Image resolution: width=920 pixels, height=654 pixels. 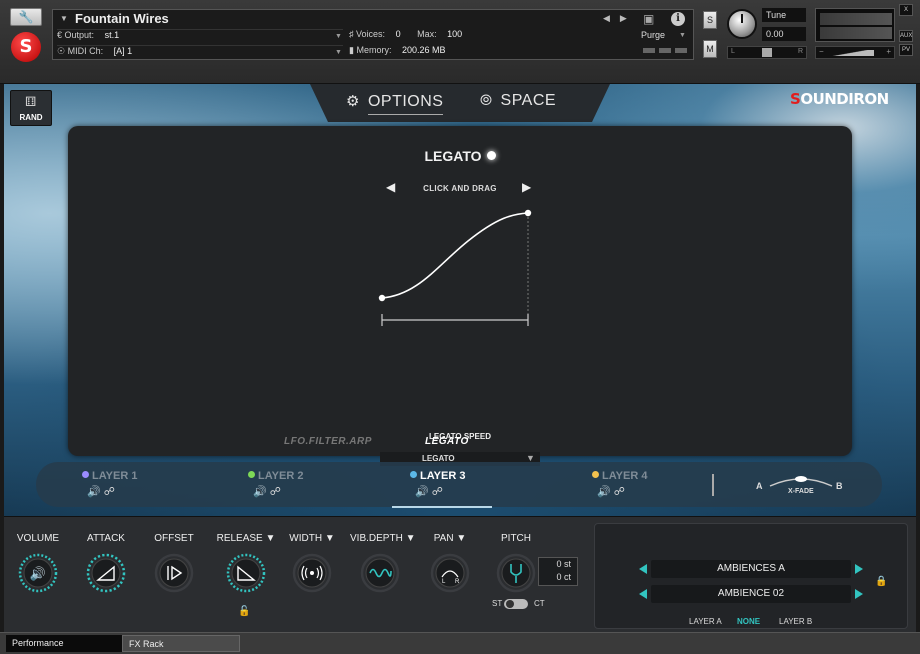 I want to click on ambience-layer-b: LAYER B, so click(x=795, y=621).